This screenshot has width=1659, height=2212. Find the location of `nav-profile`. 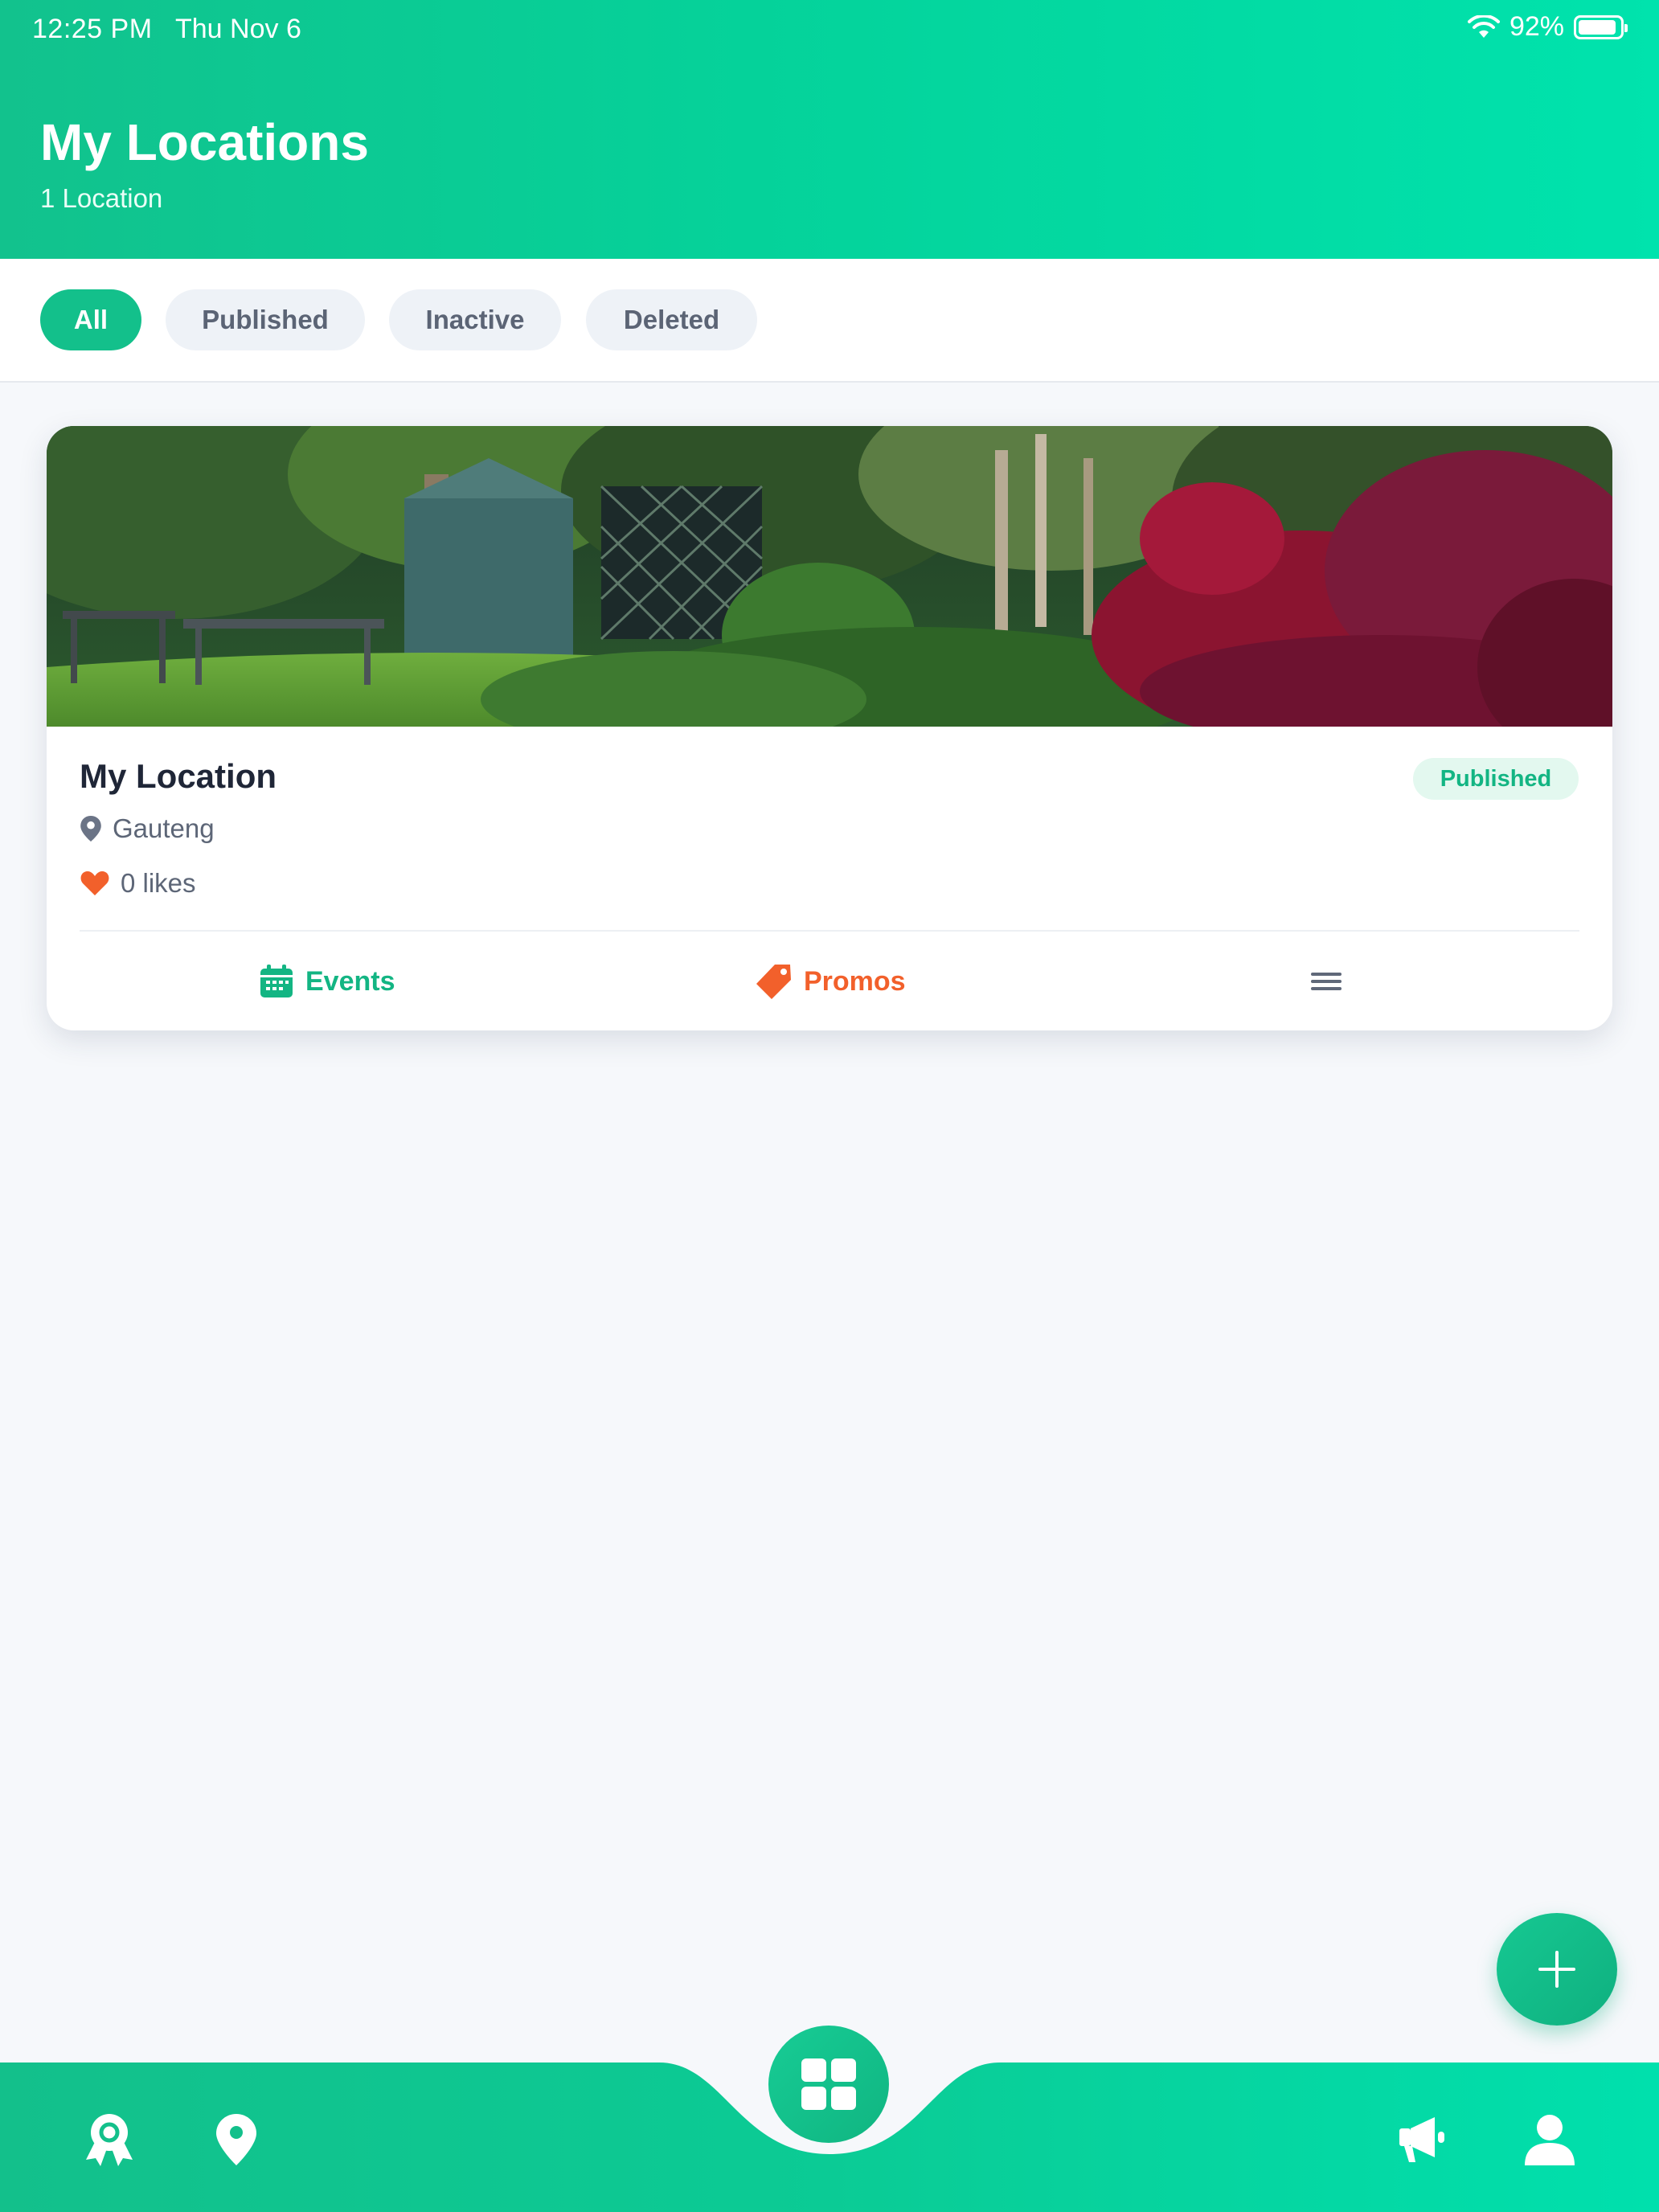

nav-profile is located at coordinates (1550, 2140).